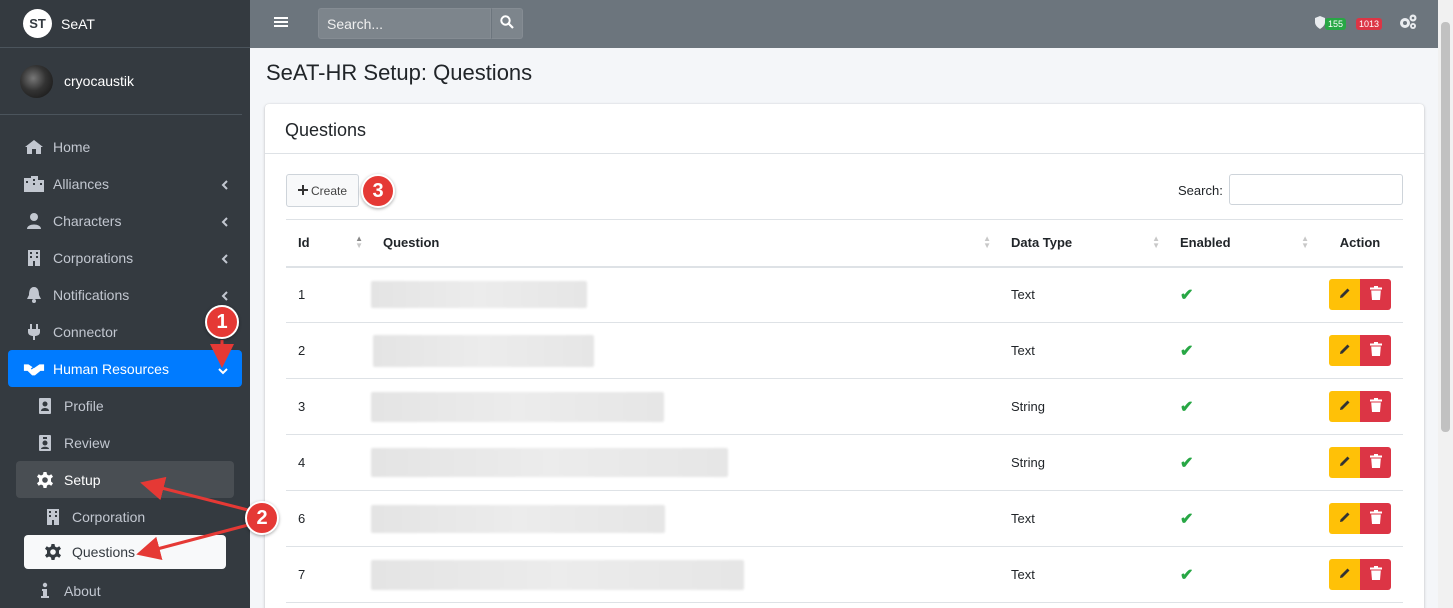 This screenshot has height=608, width=1453. I want to click on gear-icon, so click(45, 480).